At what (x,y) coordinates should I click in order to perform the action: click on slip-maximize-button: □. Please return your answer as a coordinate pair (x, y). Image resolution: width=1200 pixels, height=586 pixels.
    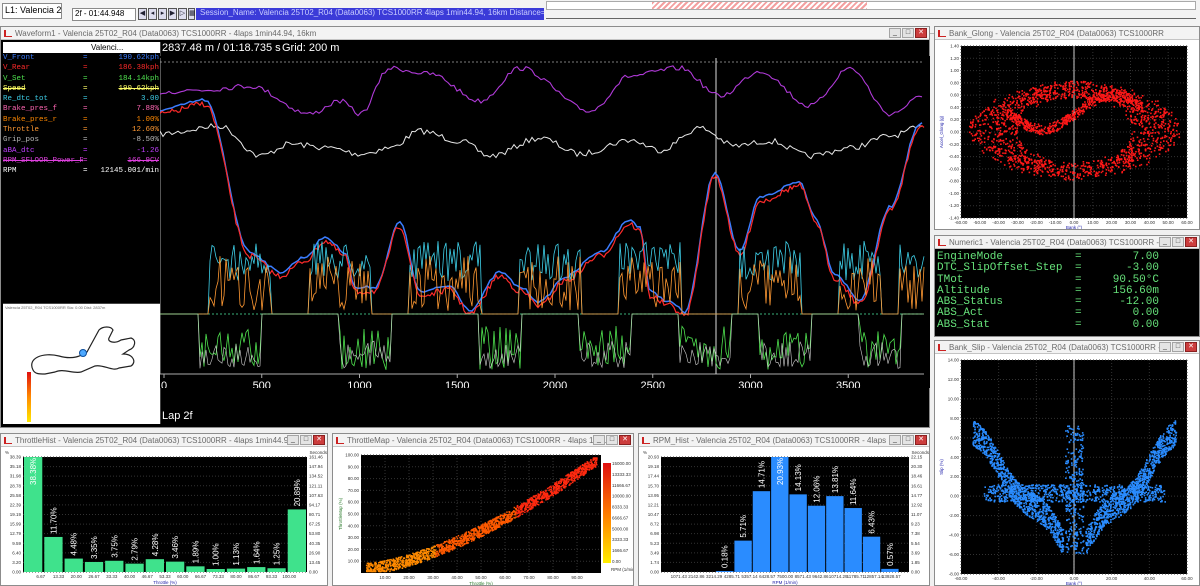
    Looking at the image, I should click on (1178, 347).